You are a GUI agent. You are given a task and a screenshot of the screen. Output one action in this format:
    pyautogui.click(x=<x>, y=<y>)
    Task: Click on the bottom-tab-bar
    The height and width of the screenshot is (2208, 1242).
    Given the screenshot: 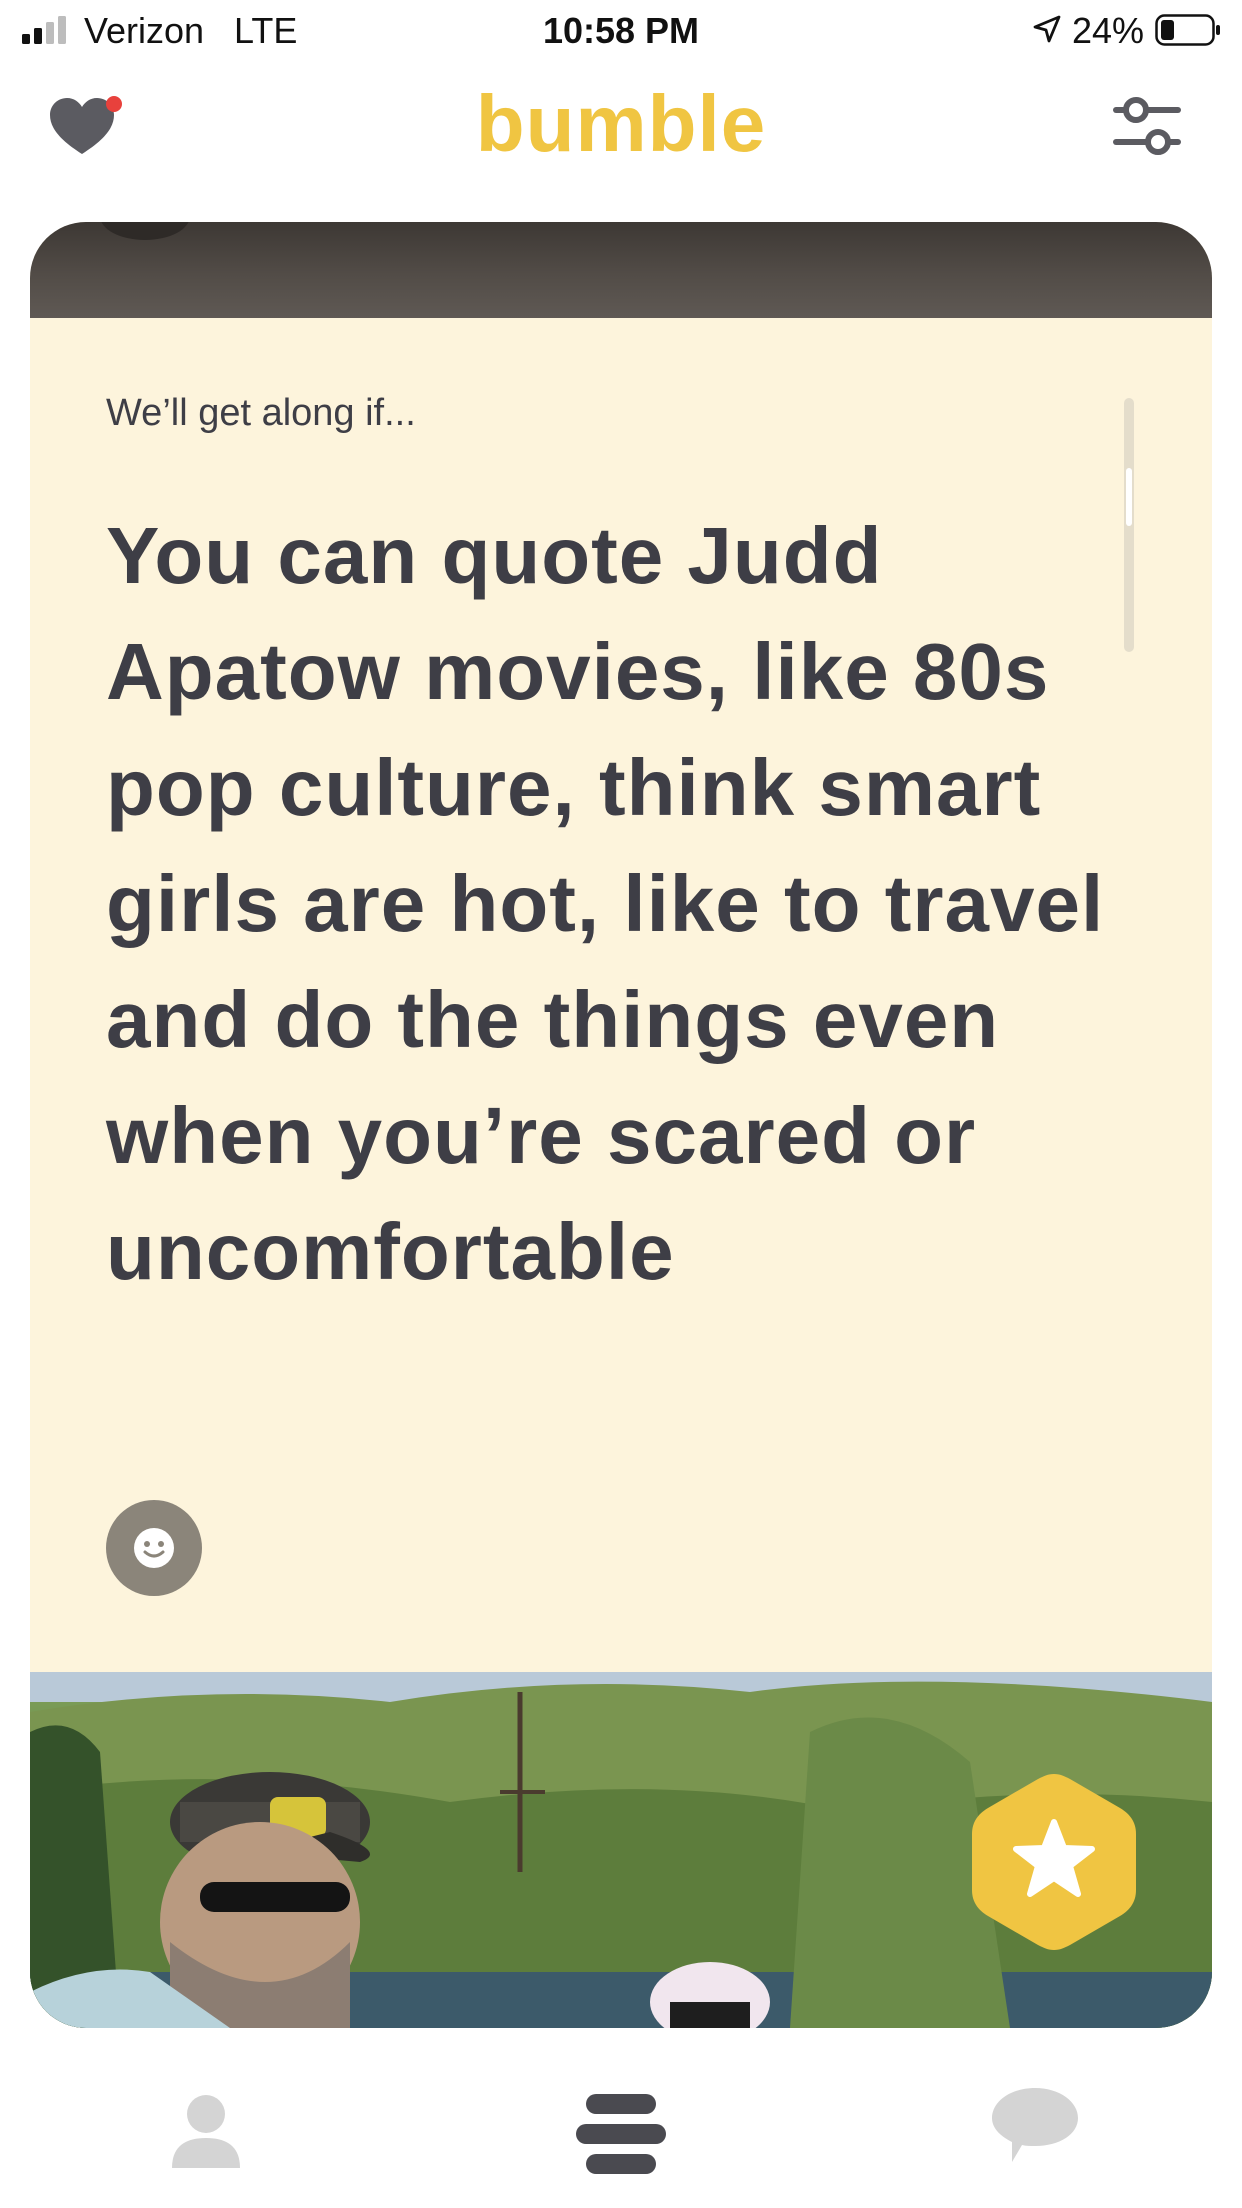 What is the action you would take?
    pyautogui.click(x=621, y=2129)
    